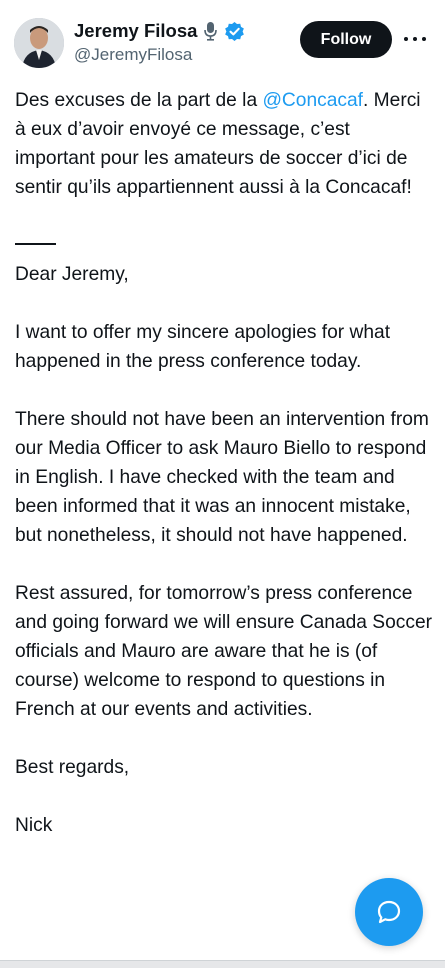 The image size is (445, 968). I want to click on avatar, so click(39, 43).